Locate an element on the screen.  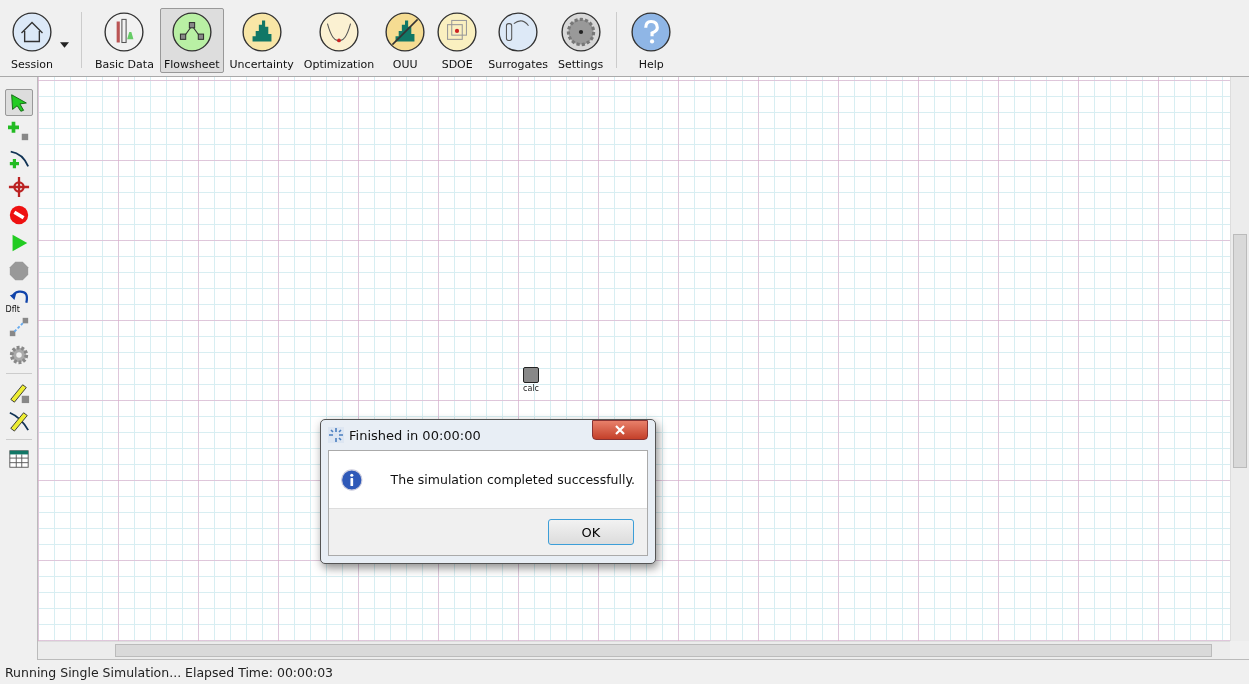
toolbar-button: SDOE is located at coordinates (457, 40).